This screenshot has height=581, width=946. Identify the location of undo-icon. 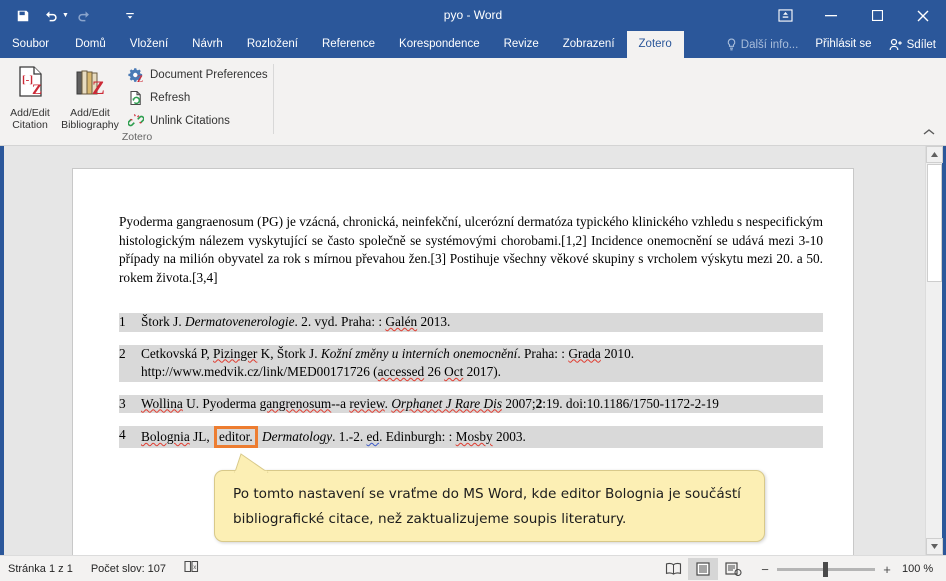
(51, 16).